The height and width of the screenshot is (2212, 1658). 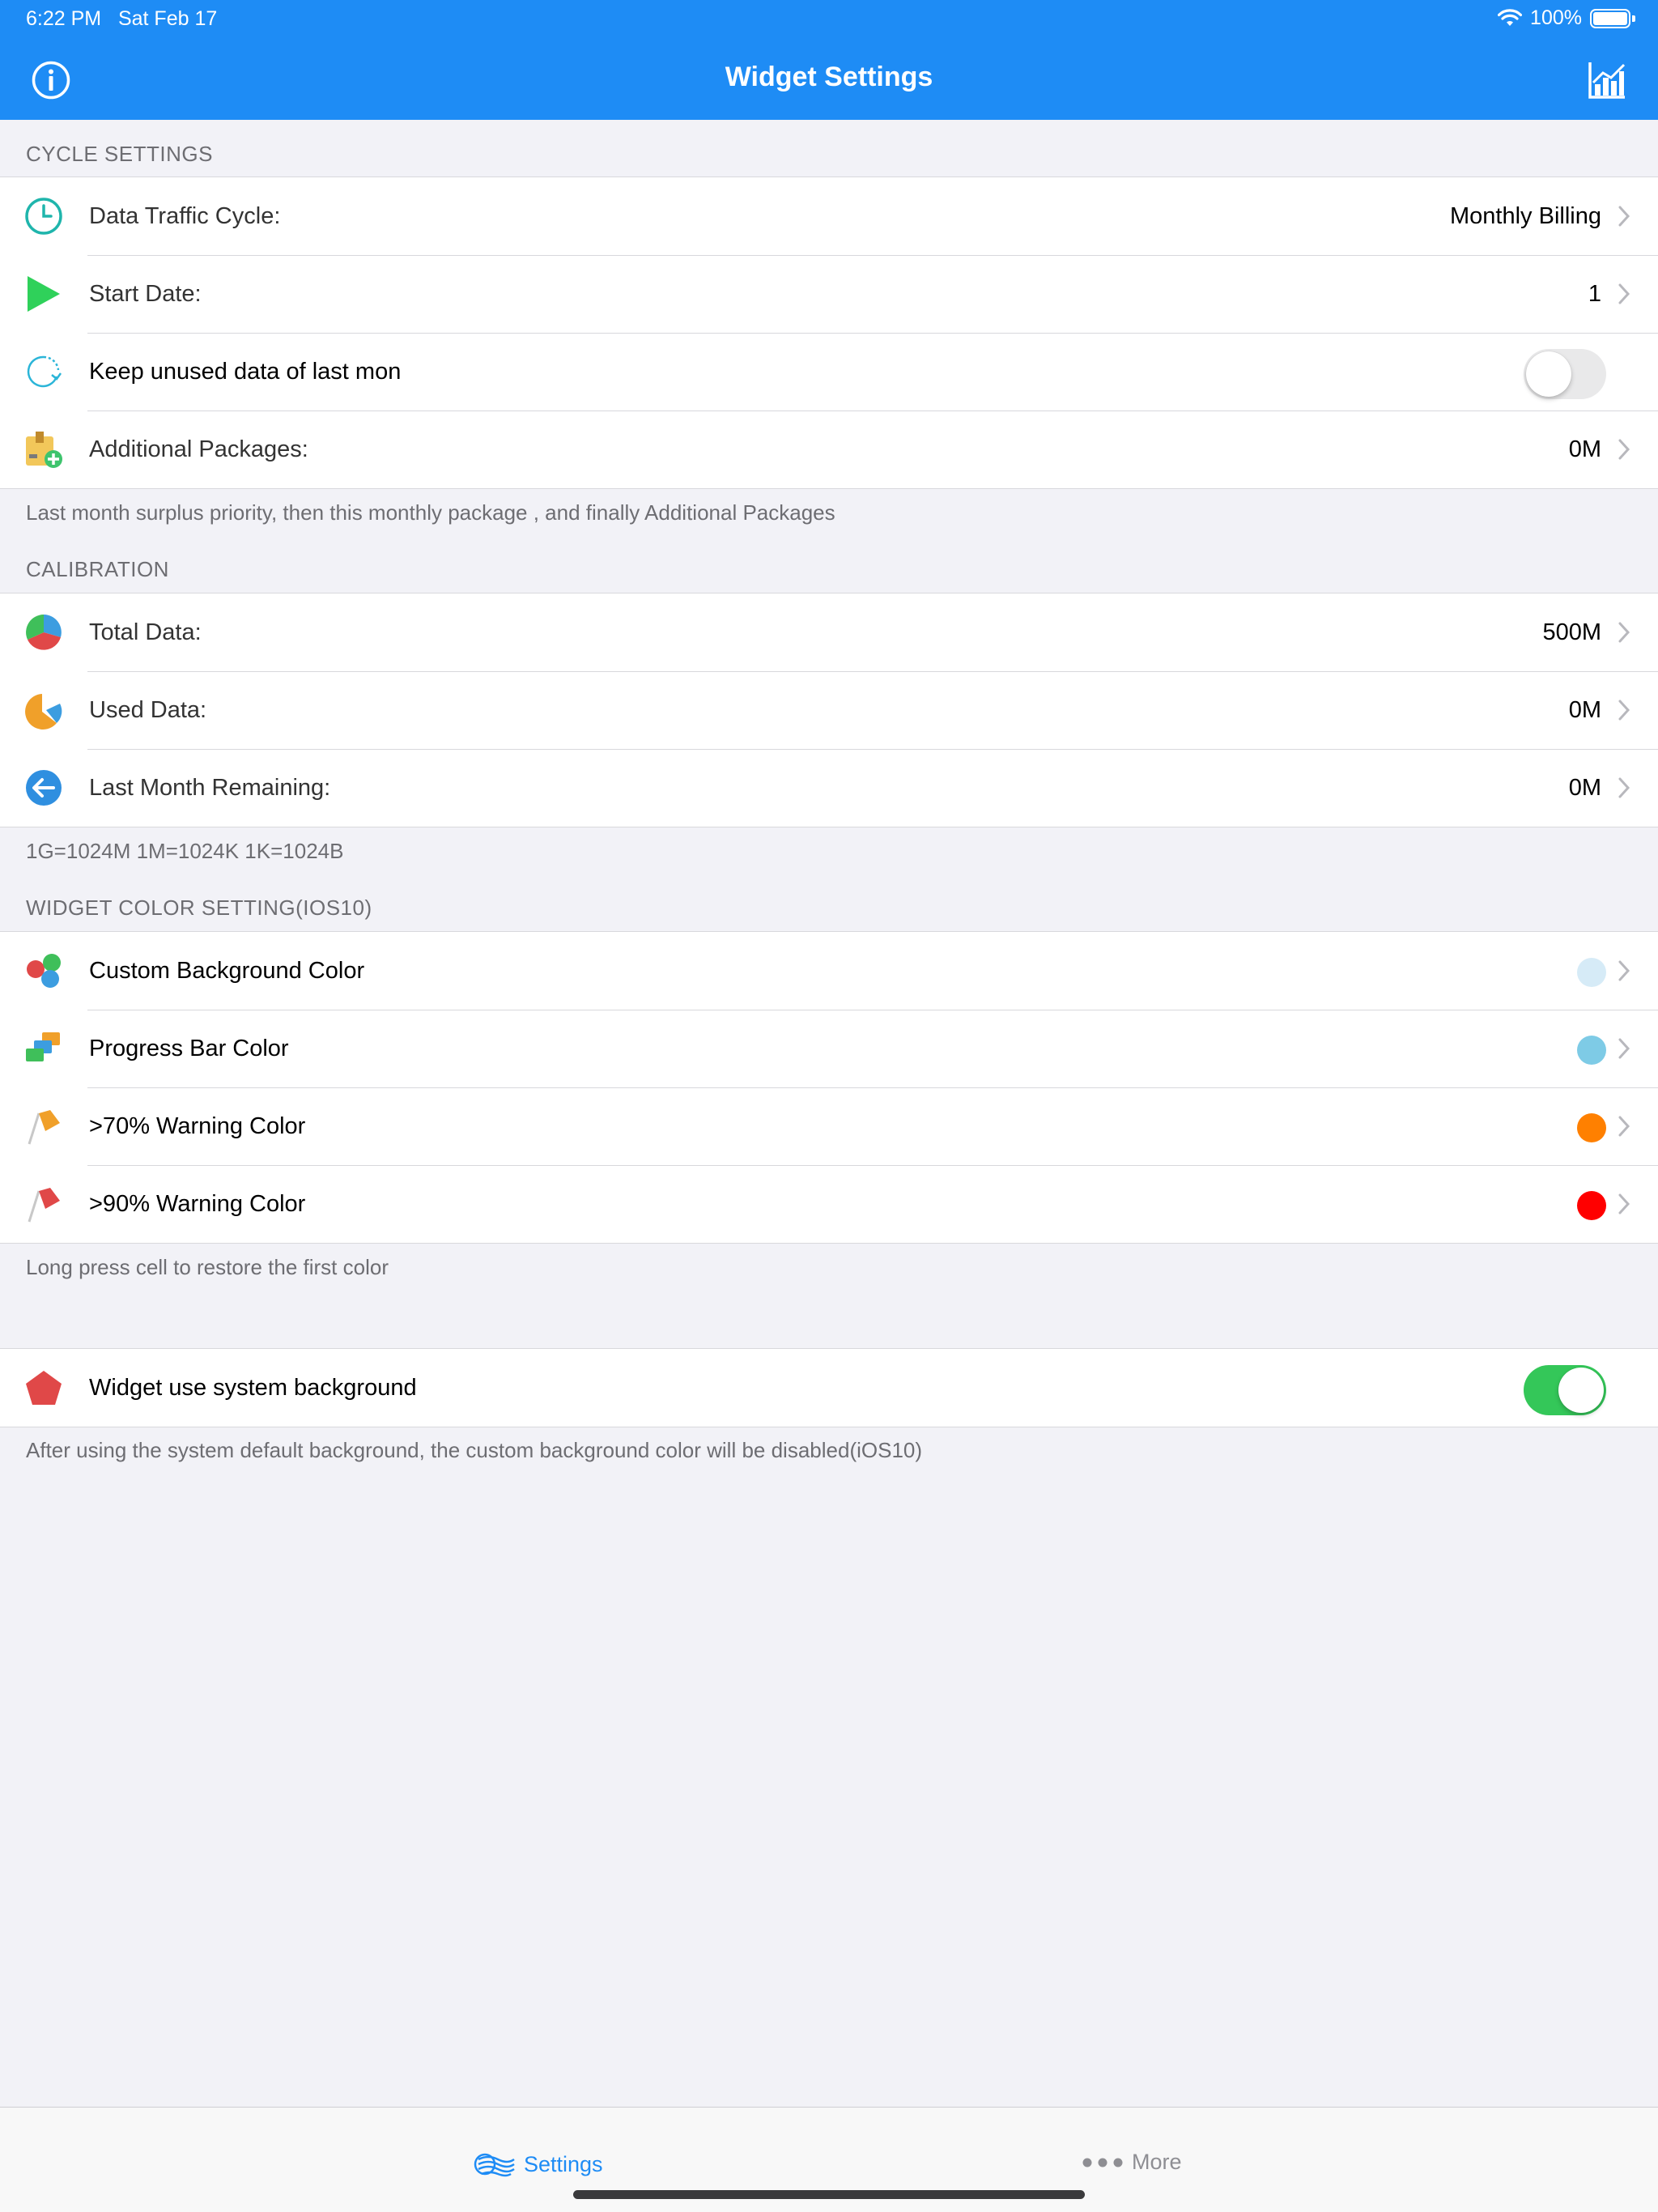 What do you see at coordinates (829, 77) in the screenshot?
I see `page-title: Widget Settings` at bounding box center [829, 77].